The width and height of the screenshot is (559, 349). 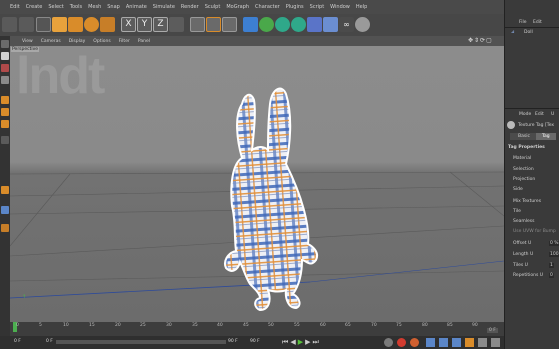 I want to click on field-selection: Selection, so click(x=523, y=169).